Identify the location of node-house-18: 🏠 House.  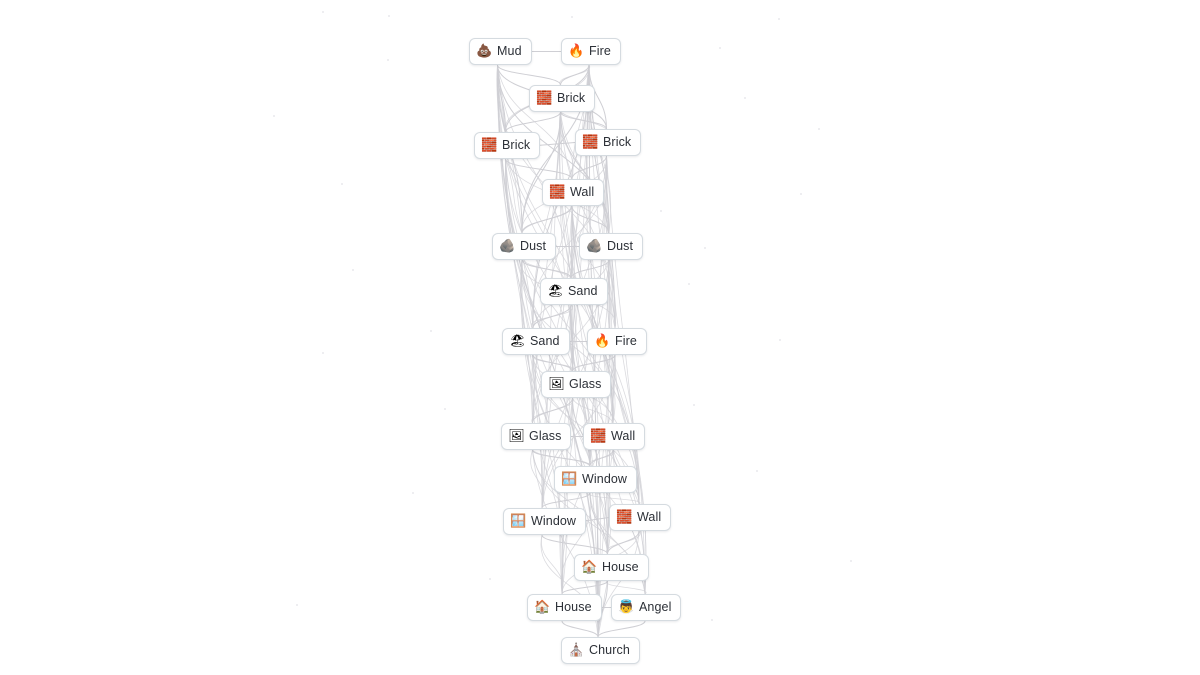
(564, 607).